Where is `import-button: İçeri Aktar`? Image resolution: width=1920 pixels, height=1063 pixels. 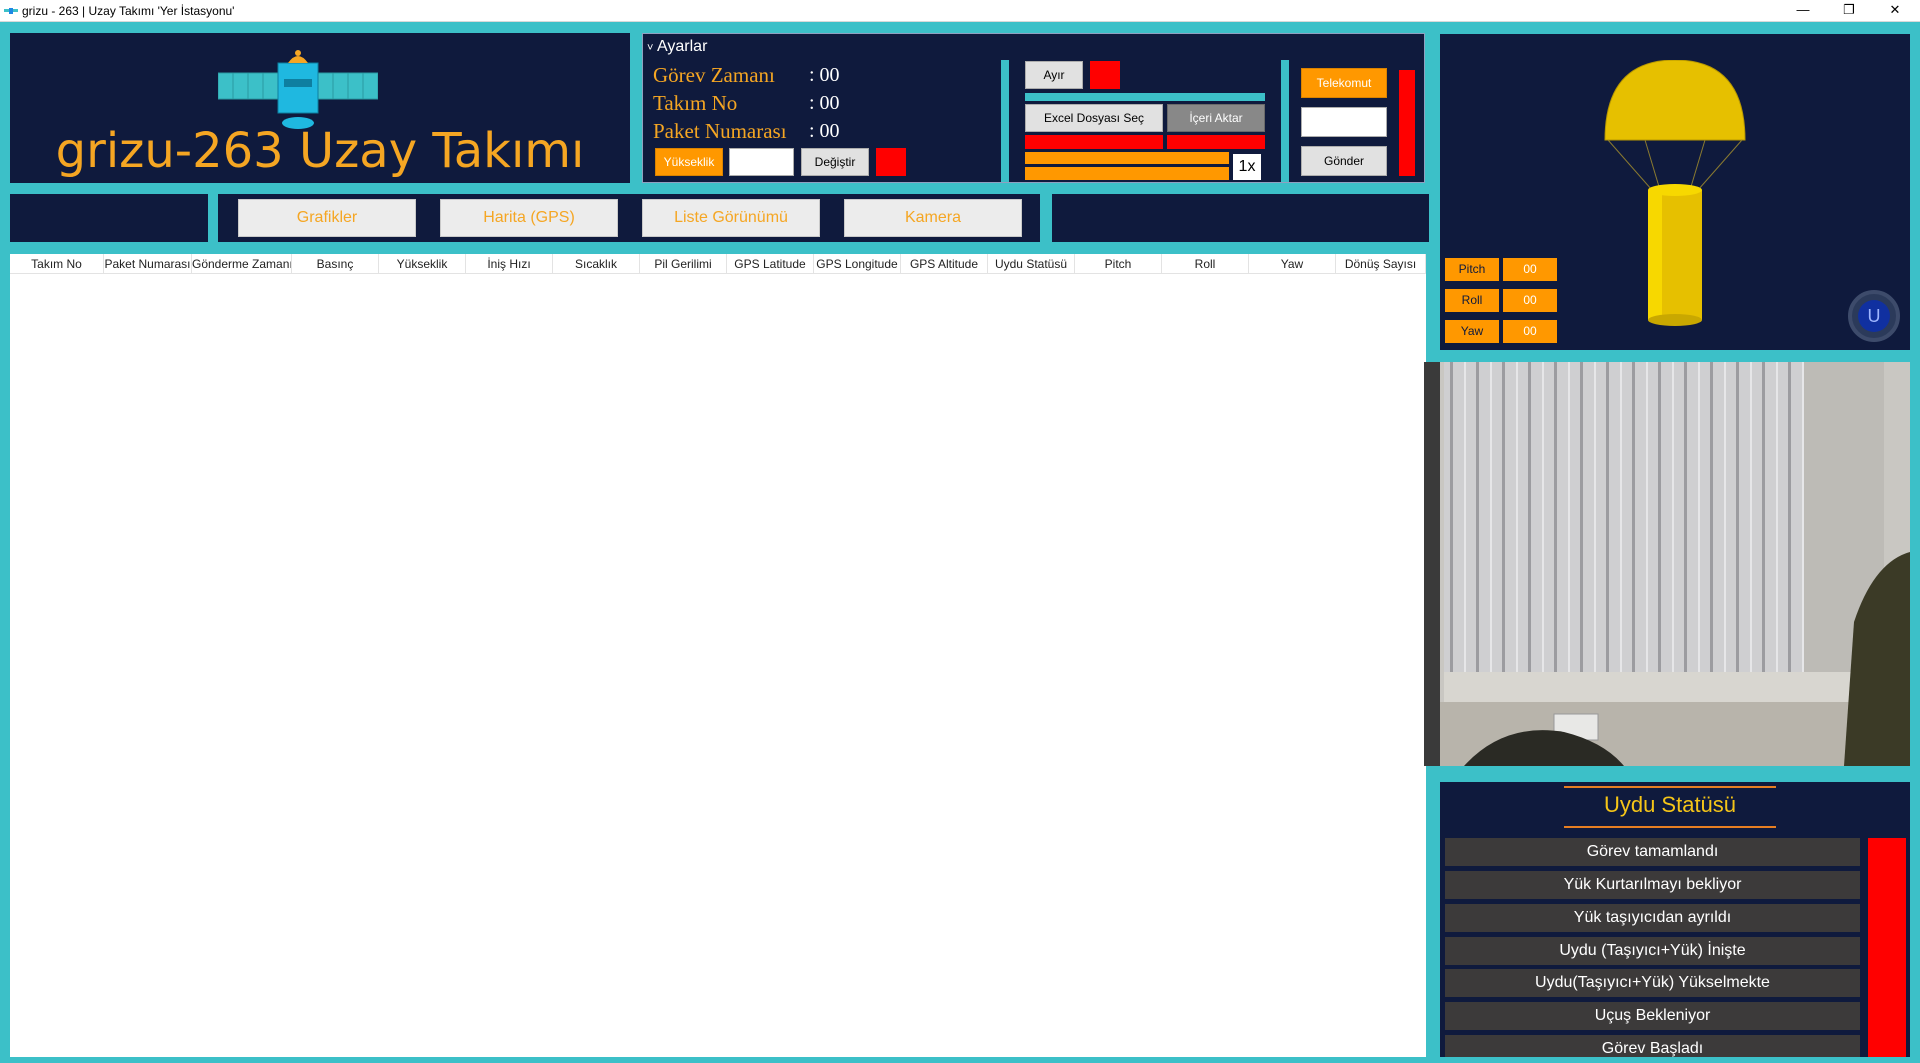
import-button: İçeri Aktar is located at coordinates (1216, 118).